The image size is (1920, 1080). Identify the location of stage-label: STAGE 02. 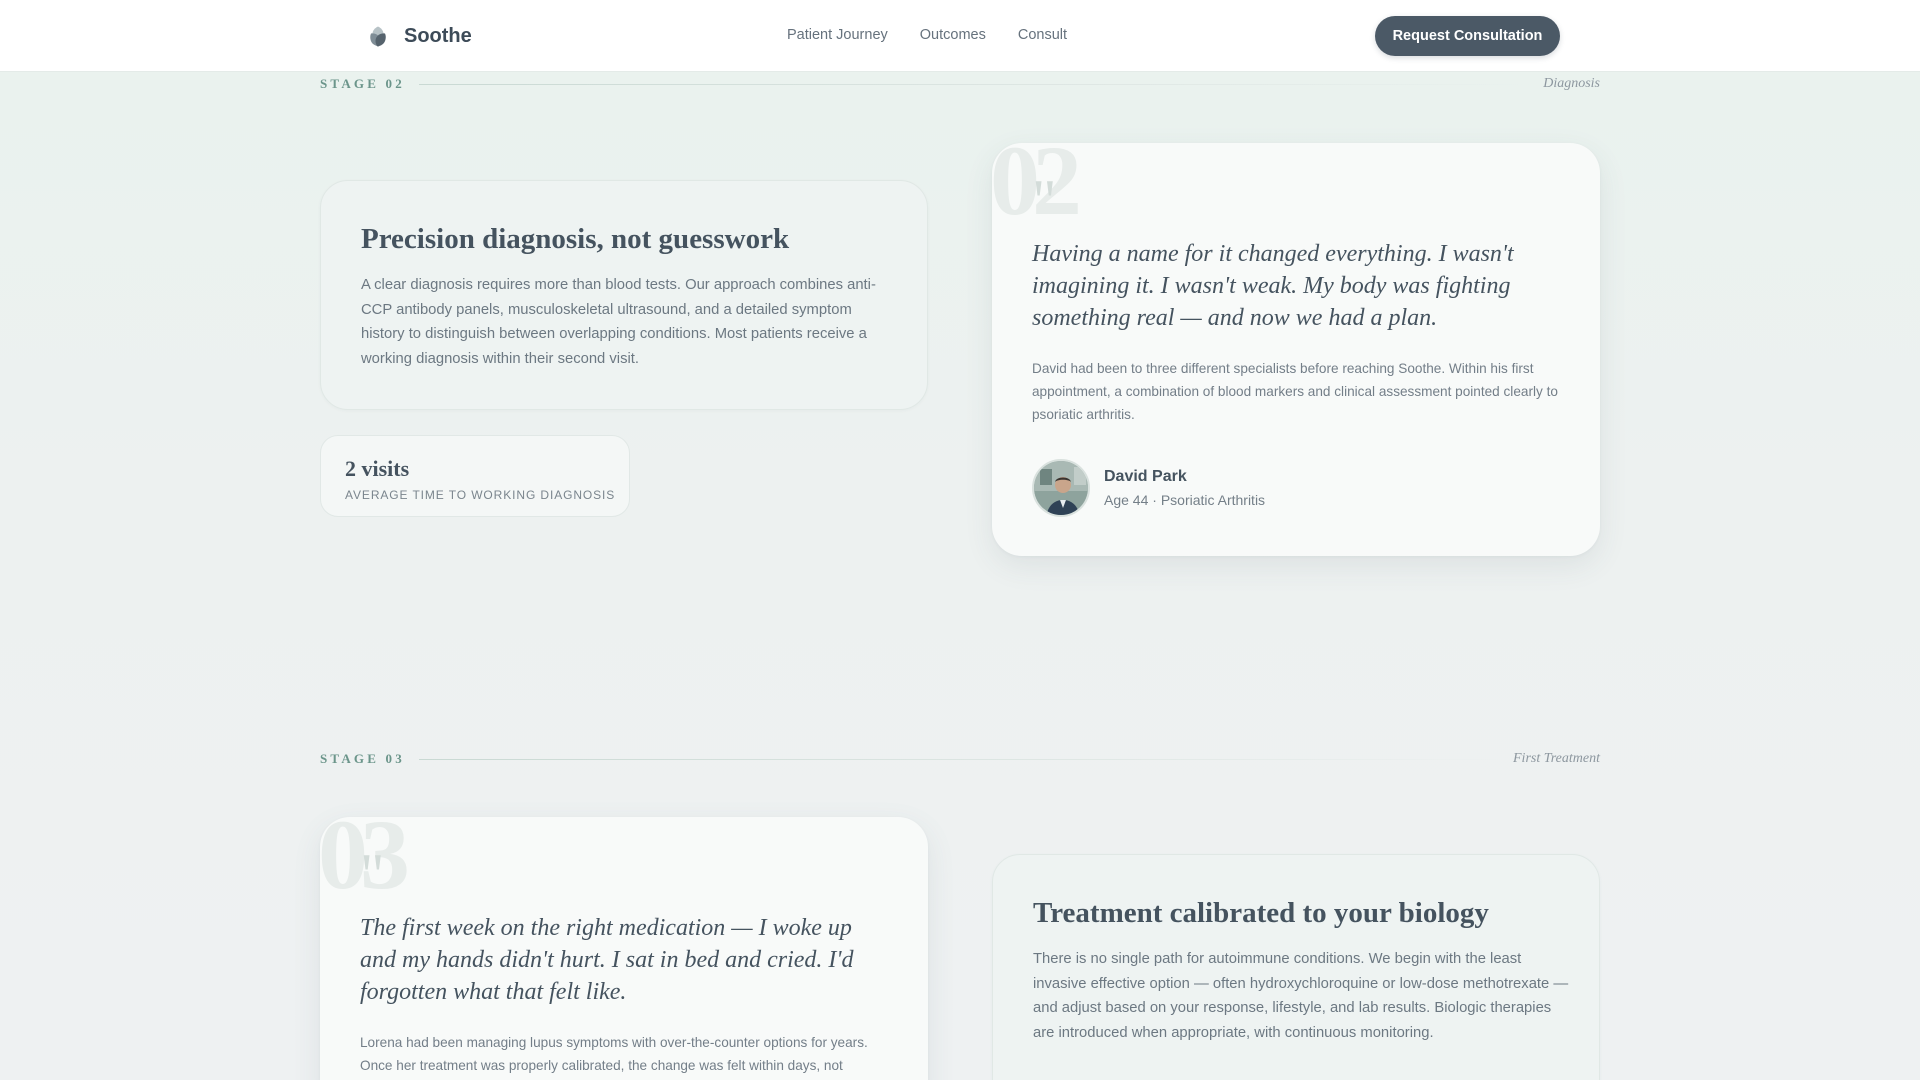
(362, 83).